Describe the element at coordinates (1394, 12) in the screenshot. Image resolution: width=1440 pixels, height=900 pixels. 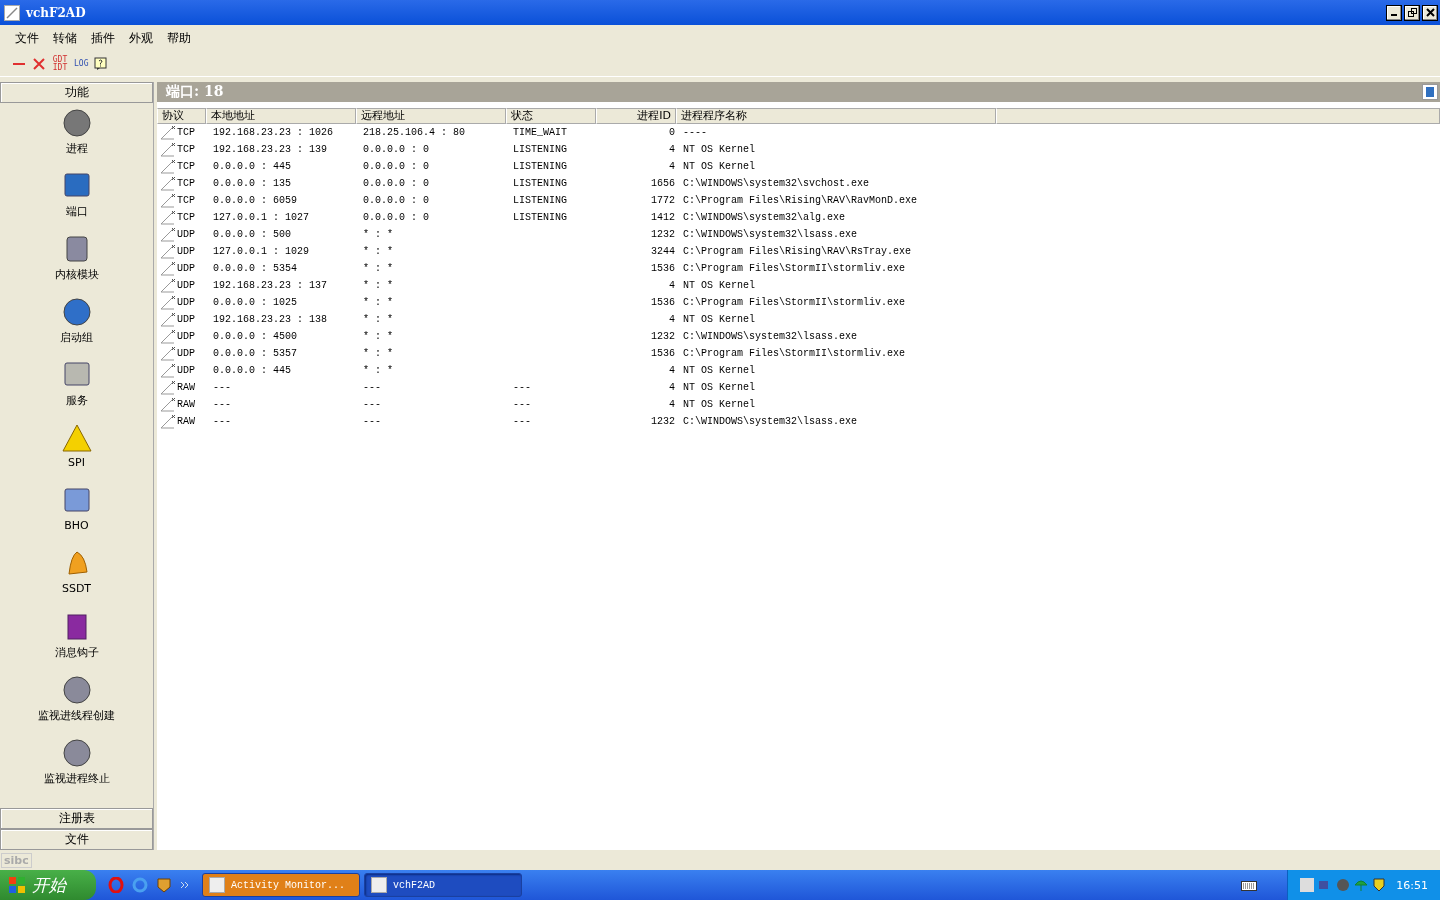
I see `minimize-button` at that location.